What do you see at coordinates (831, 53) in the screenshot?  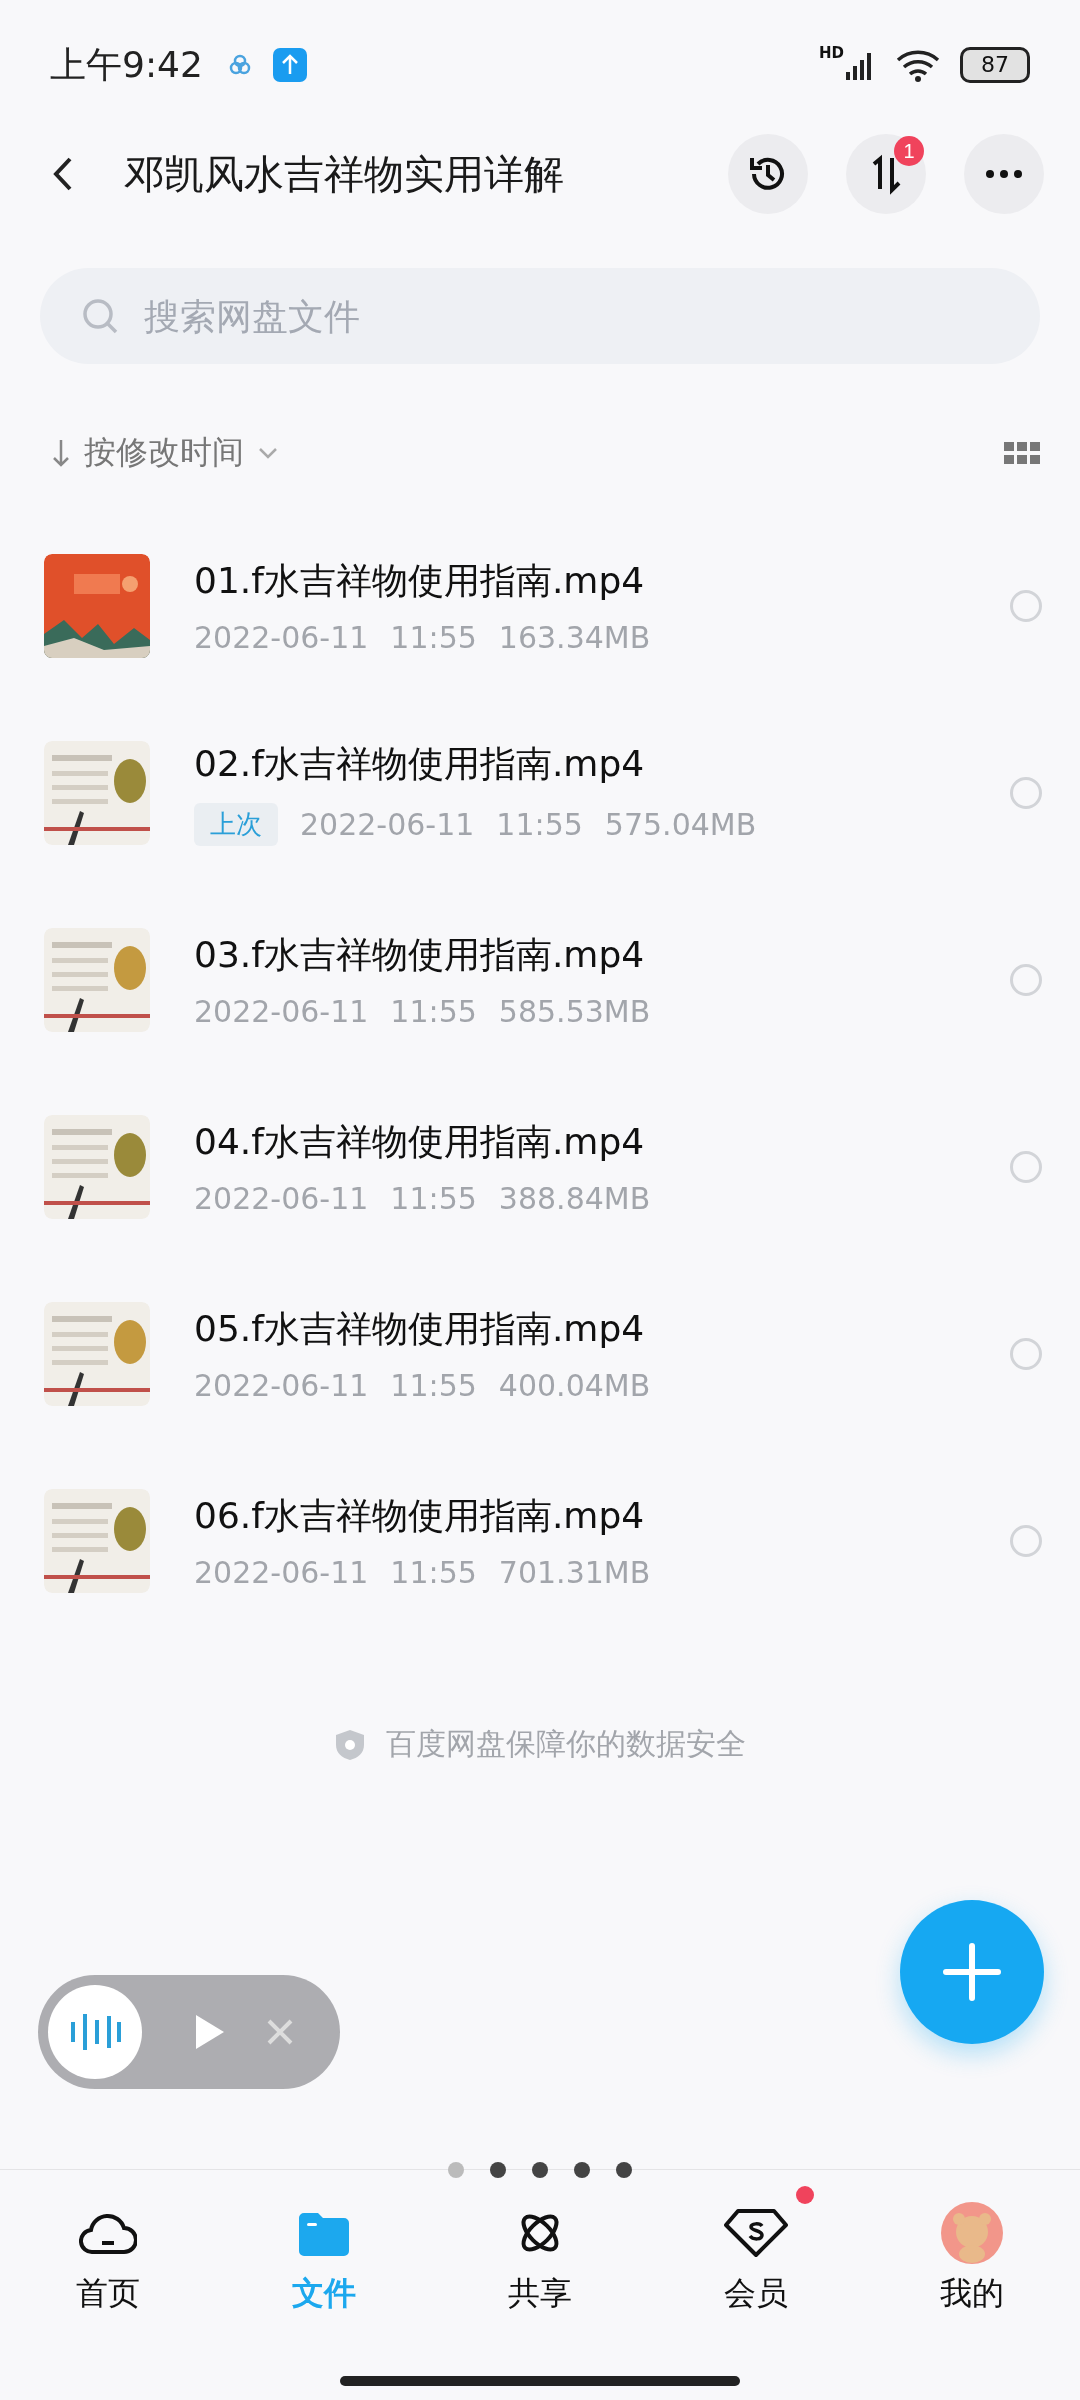 I see `network-label: HD` at bounding box center [831, 53].